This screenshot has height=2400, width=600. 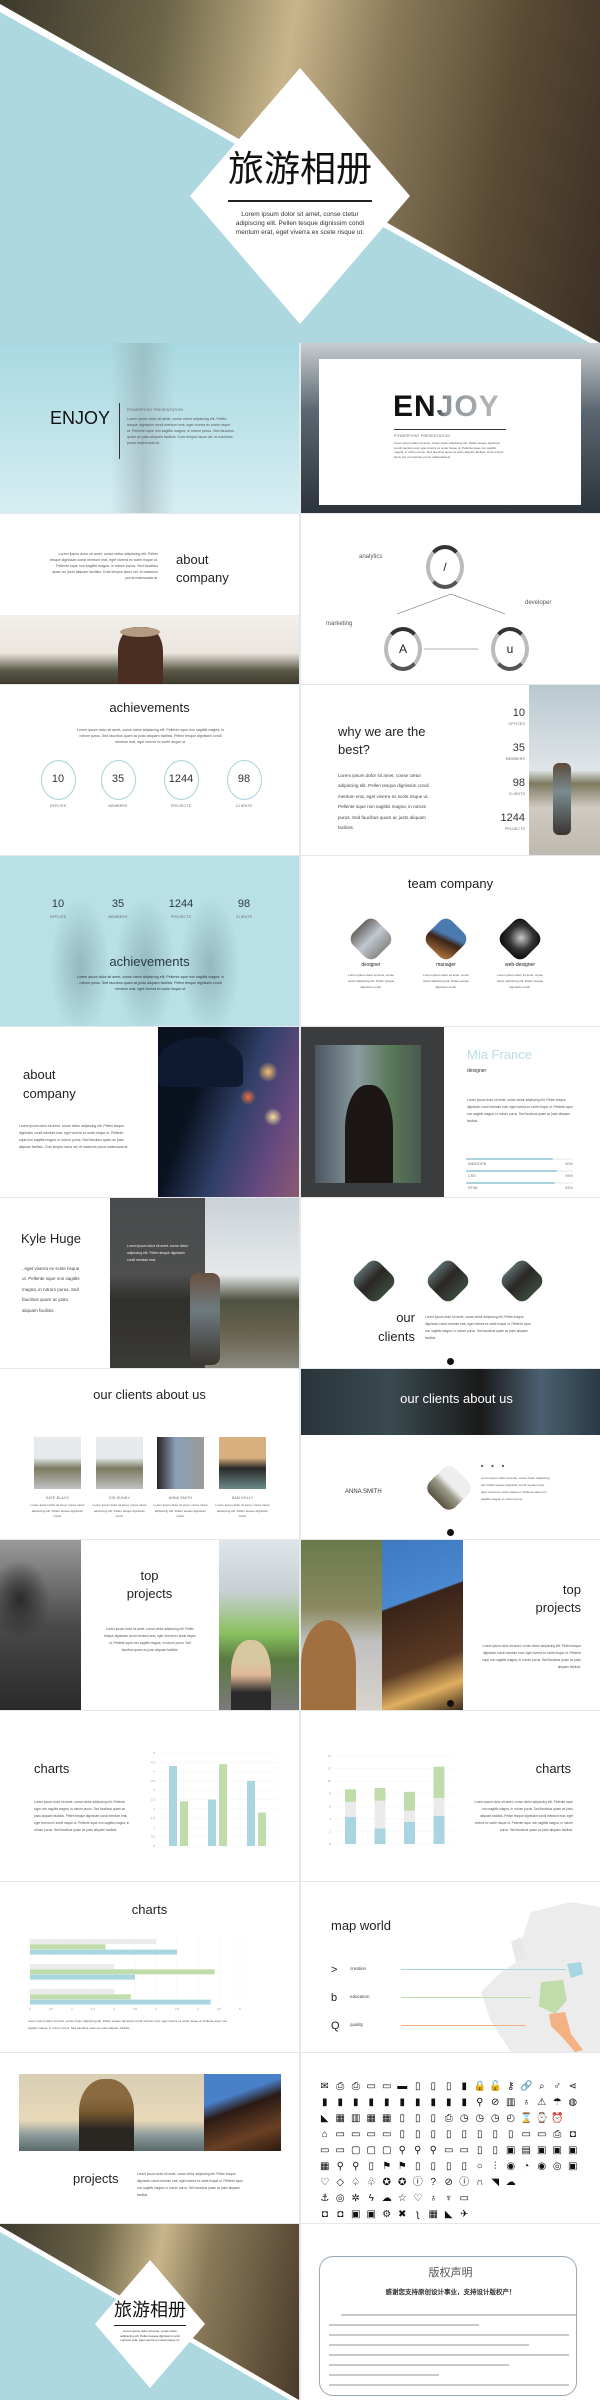 I want to click on y-tick-label: 14, so click(x=330, y=1756).